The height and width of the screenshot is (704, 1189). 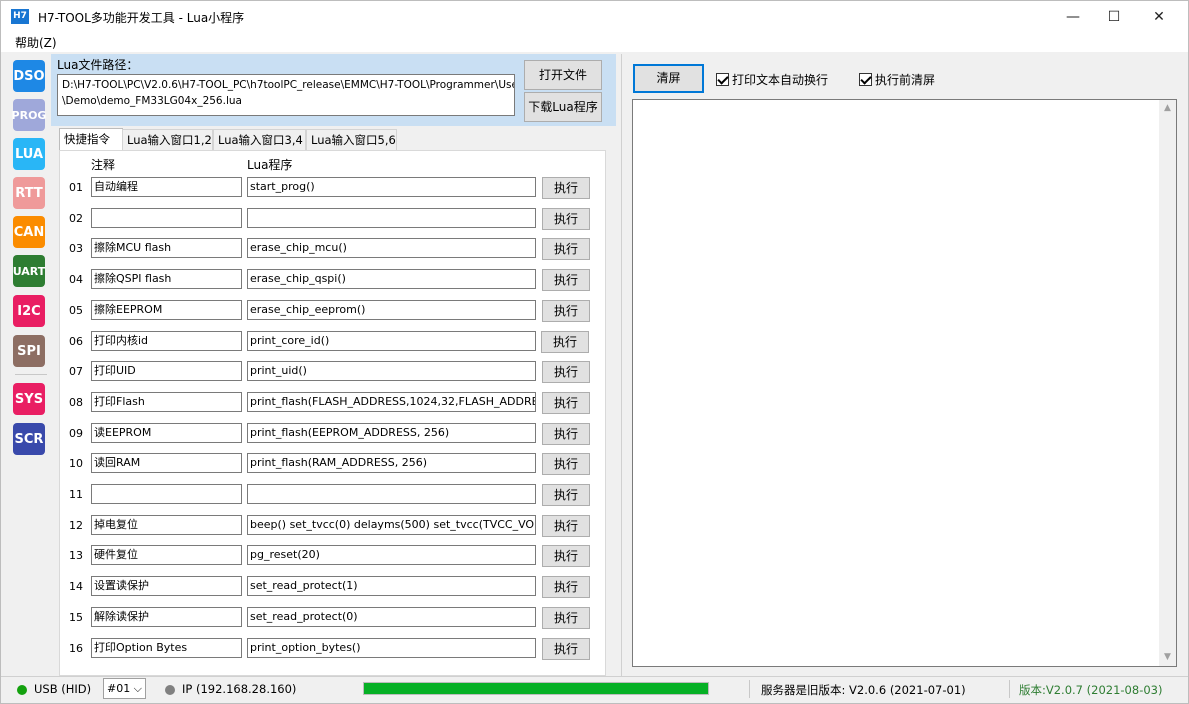 What do you see at coordinates (391, 340) in the screenshot?
I see `lua-code-field: print_core_id()` at bounding box center [391, 340].